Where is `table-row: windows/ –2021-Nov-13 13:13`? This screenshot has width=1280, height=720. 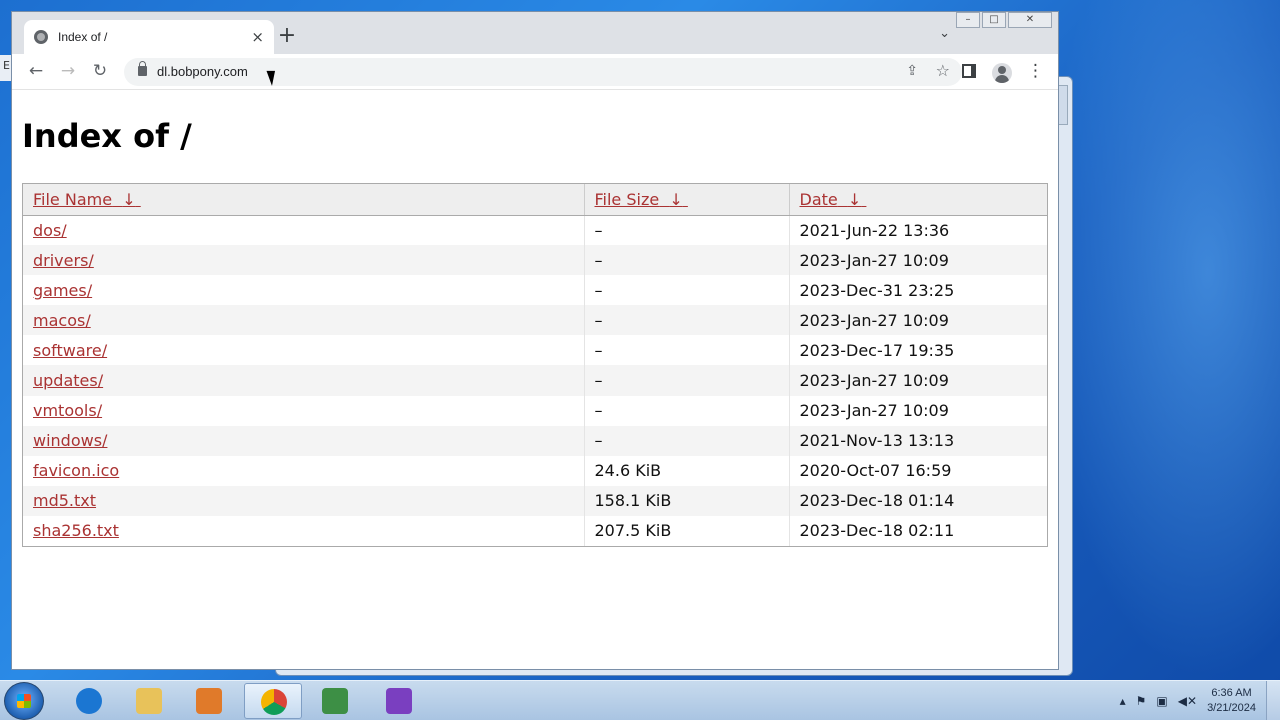
table-row: windows/ –2021-Nov-13 13:13 is located at coordinates (535, 440).